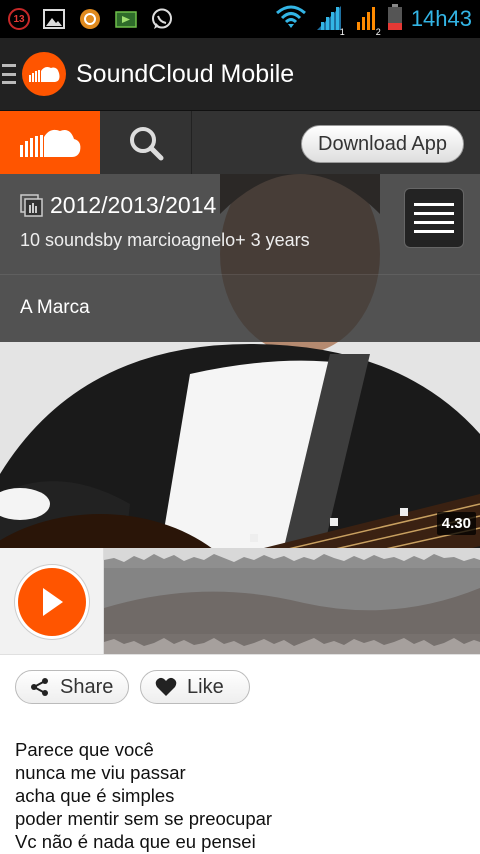  I want to click on social-actions: Share Like, so click(240, 685).